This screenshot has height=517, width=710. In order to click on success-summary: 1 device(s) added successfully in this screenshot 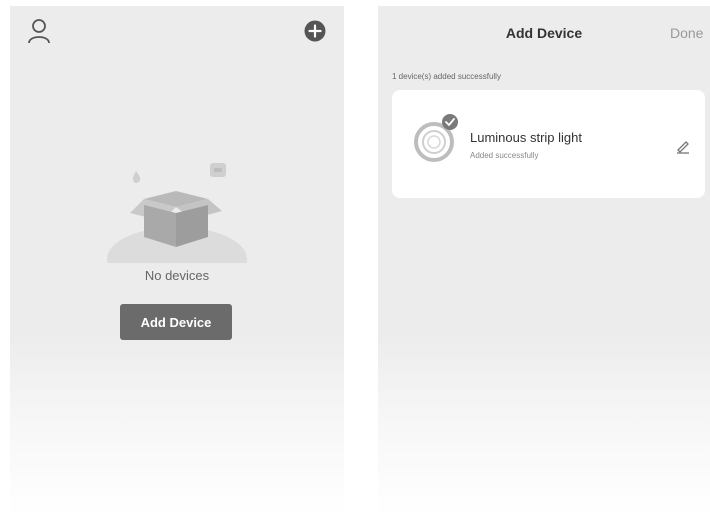, I will do `click(446, 76)`.